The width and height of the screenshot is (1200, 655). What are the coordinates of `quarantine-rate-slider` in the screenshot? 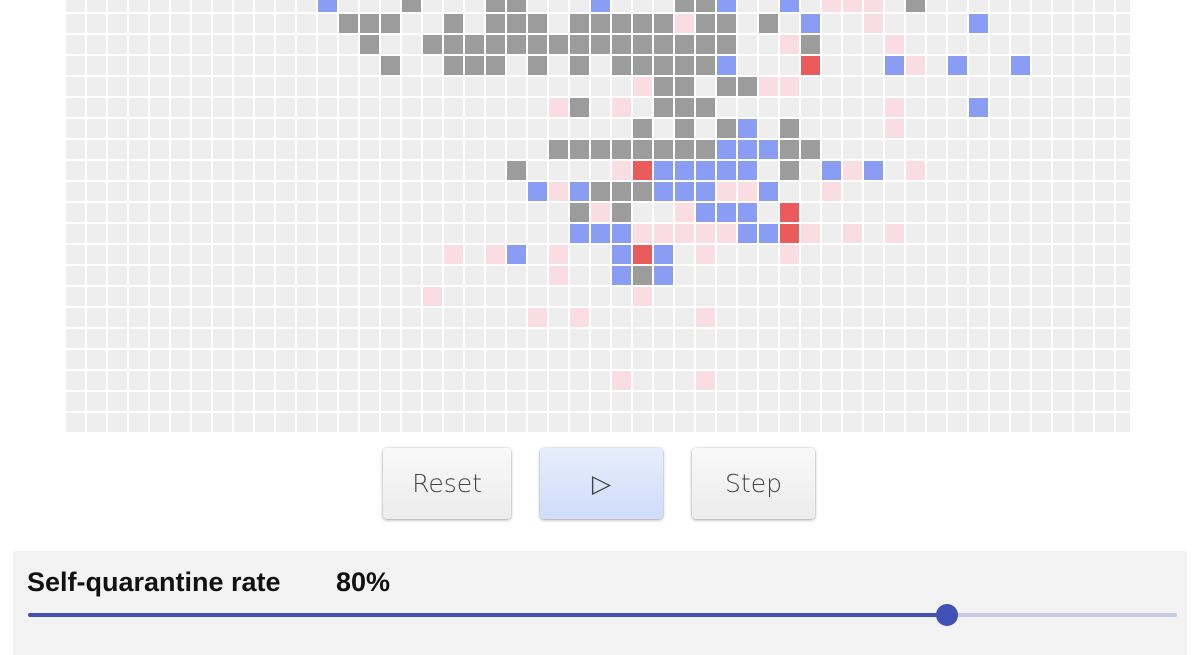 It's located at (602, 615).